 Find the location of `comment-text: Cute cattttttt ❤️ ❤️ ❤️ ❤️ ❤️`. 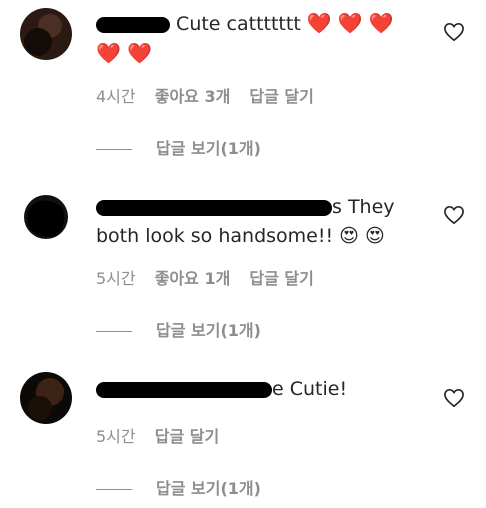

comment-text: Cute cattttttt ❤️ ❤️ ❤️ ❤️ ❤️ is located at coordinates (256, 39).